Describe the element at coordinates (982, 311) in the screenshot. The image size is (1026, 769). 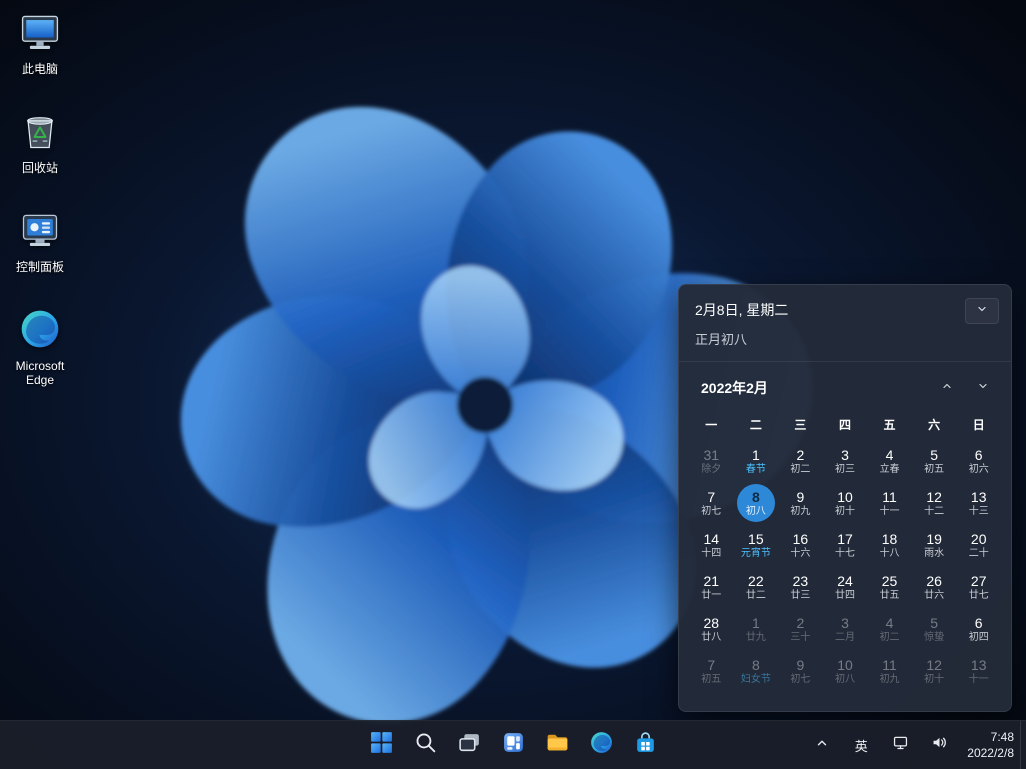
I see `calendar-collapse-button` at that location.